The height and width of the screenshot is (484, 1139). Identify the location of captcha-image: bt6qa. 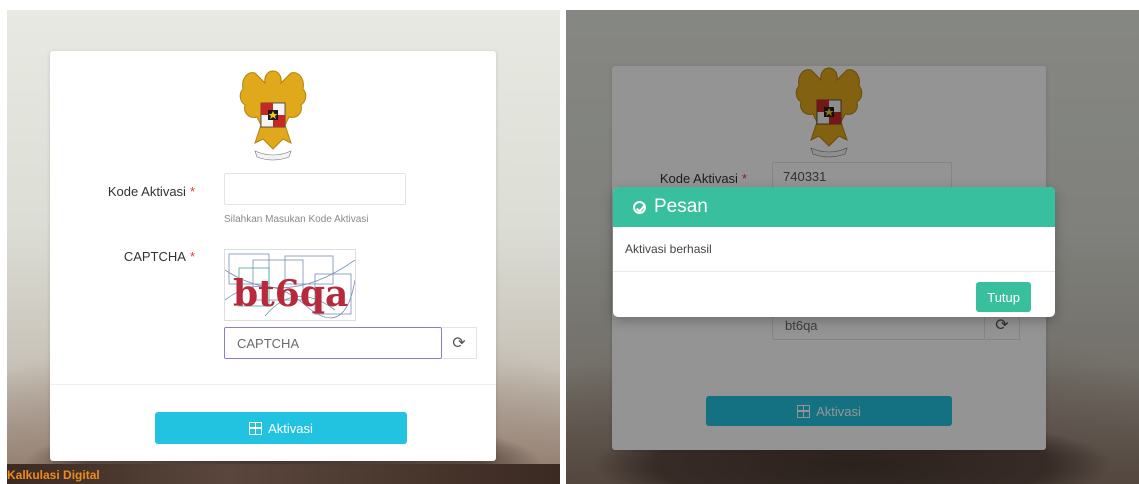
(290, 285).